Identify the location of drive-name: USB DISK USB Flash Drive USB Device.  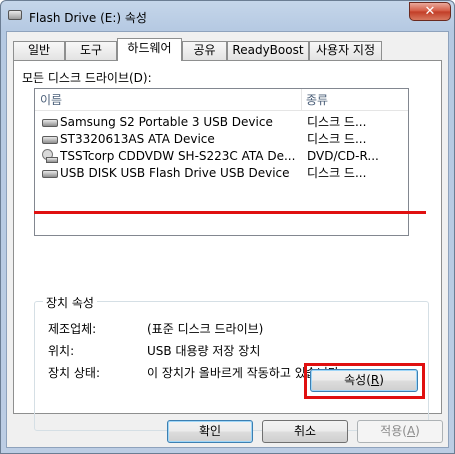
(175, 173).